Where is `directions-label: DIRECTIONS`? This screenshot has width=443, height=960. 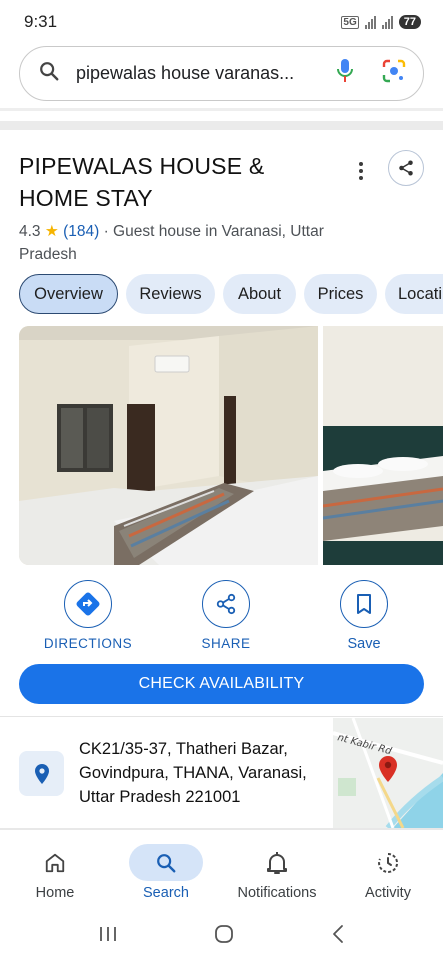
directions-label: DIRECTIONS is located at coordinates (88, 643).